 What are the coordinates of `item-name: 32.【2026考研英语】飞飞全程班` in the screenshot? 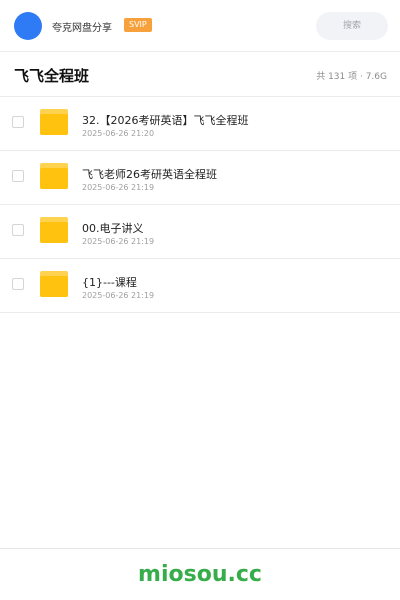 It's located at (165, 120).